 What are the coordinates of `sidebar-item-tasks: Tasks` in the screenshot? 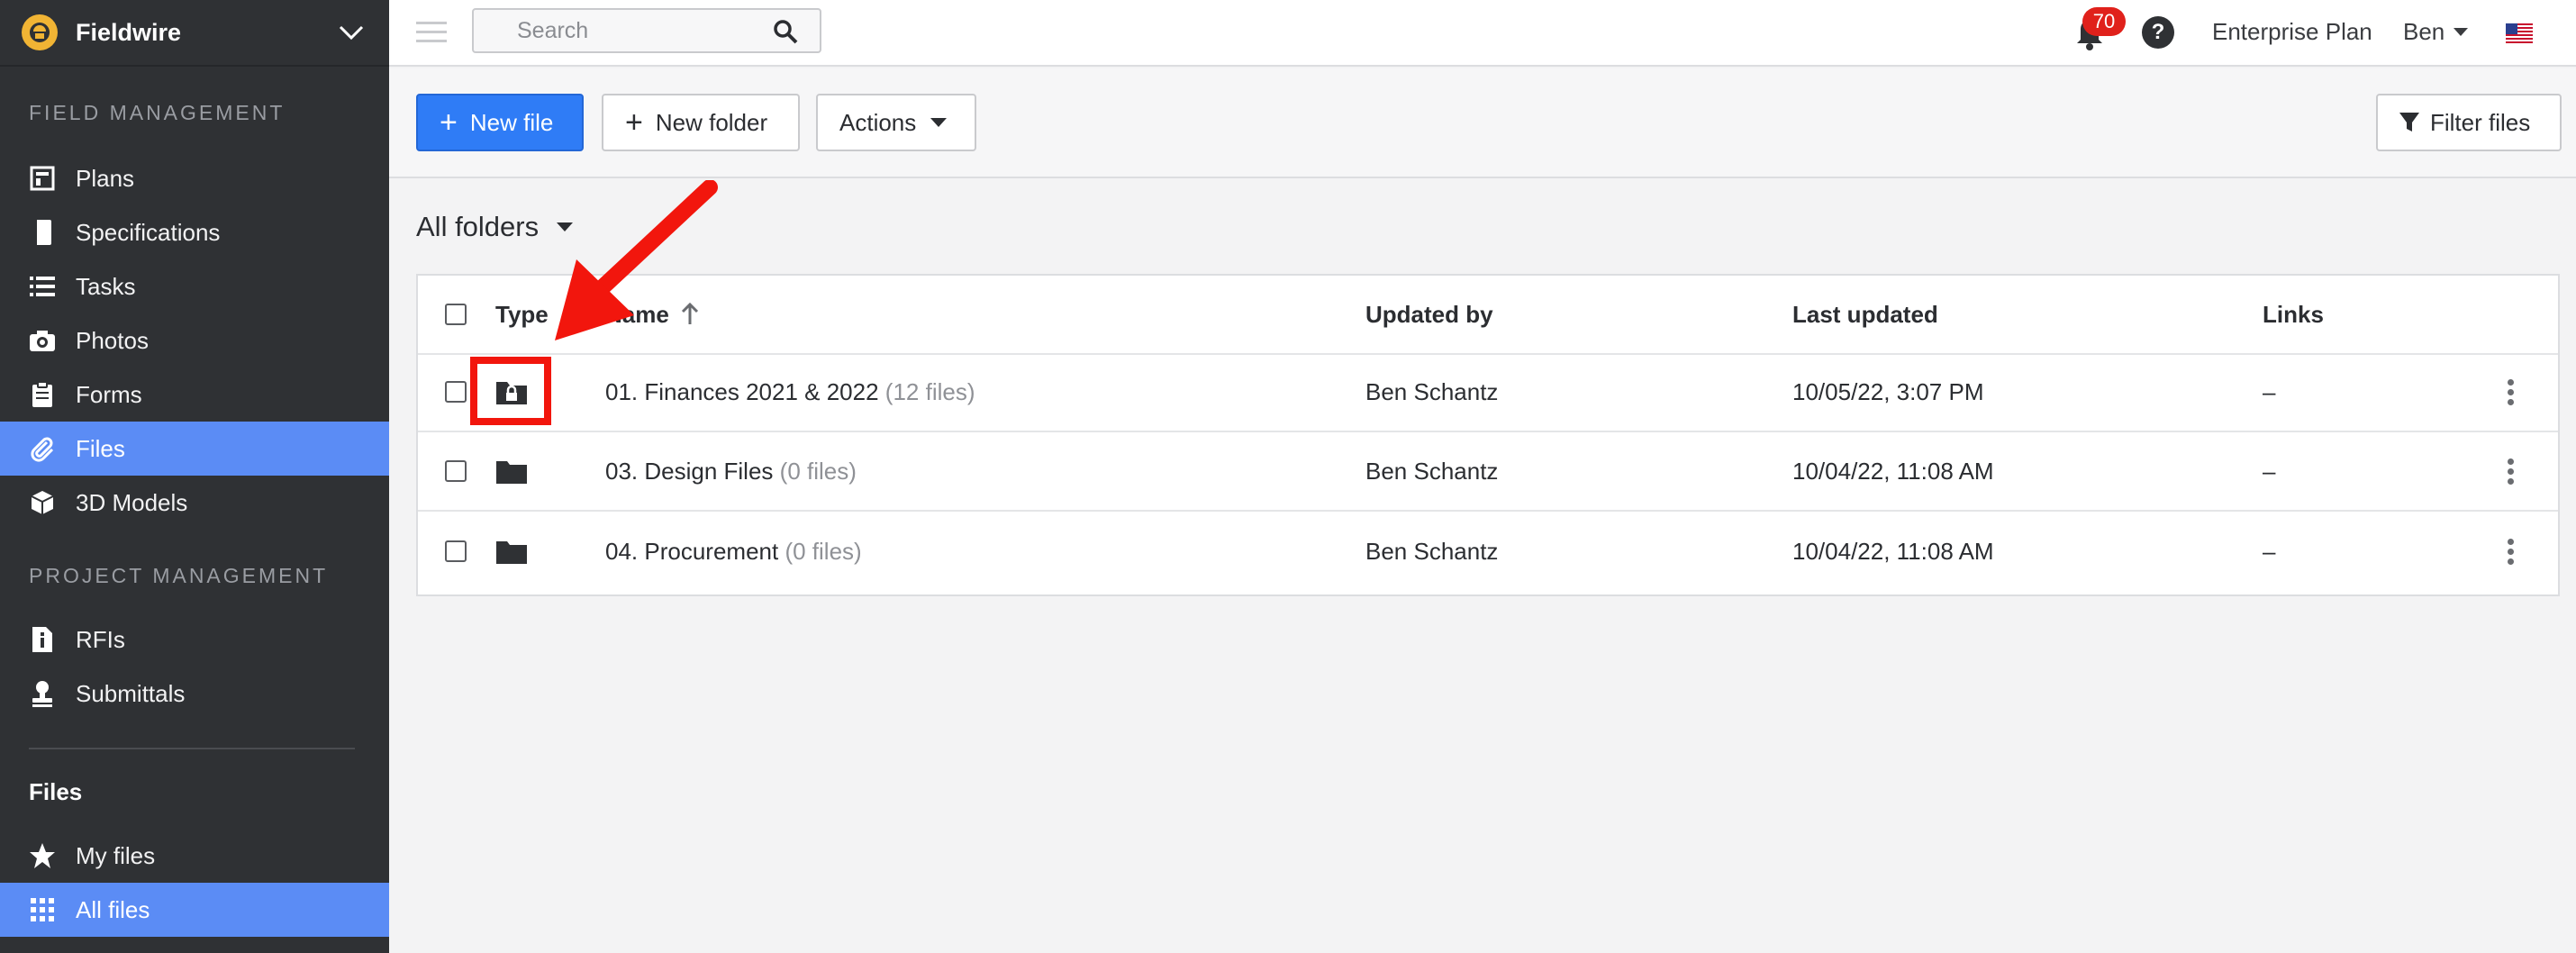 It's located at (194, 286).